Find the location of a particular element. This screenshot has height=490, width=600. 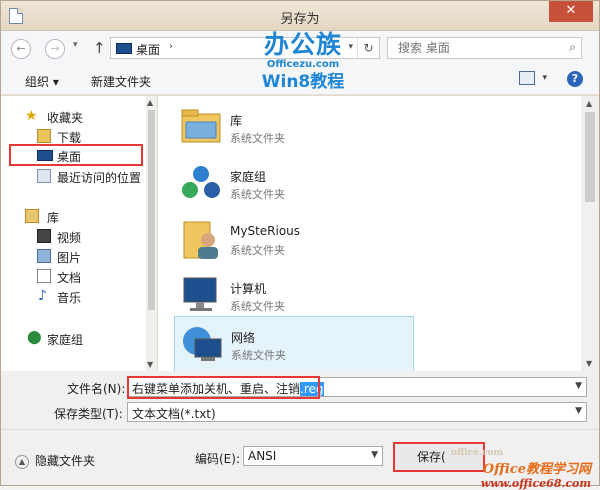

music-icon: ♪ is located at coordinates (42, 296).